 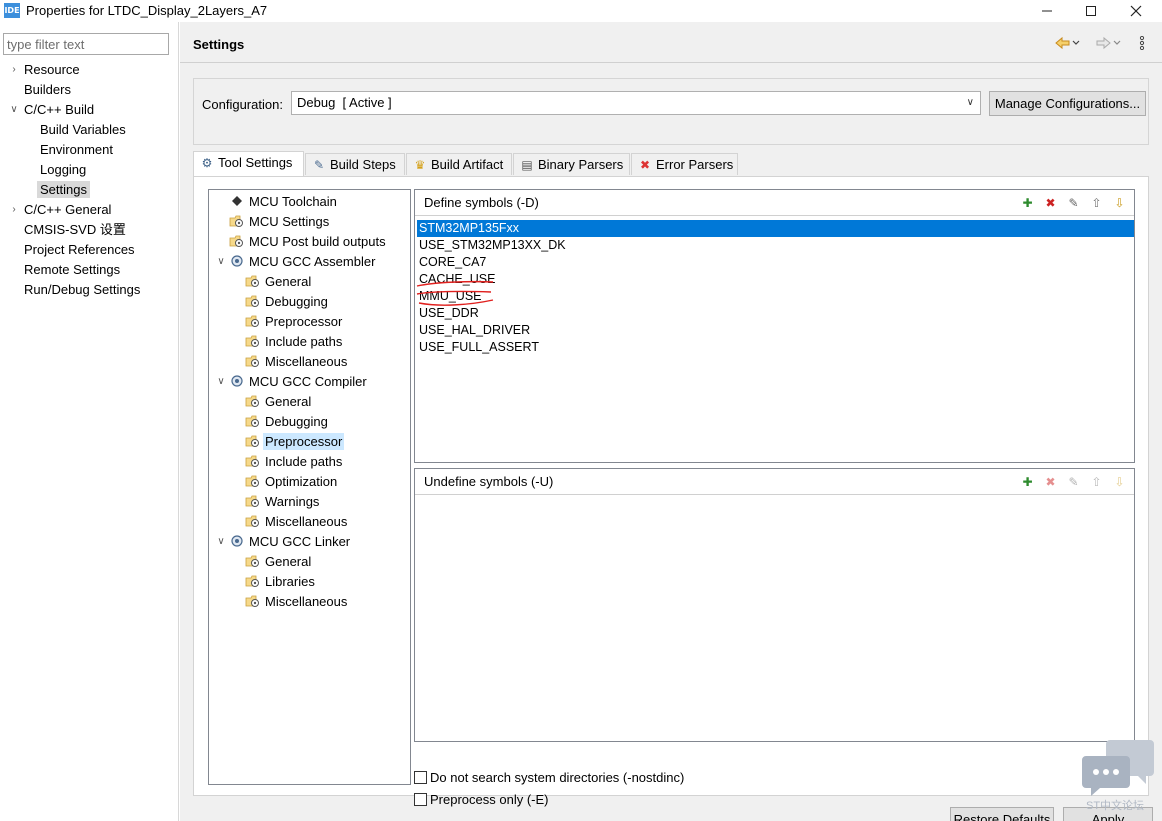 What do you see at coordinates (86, 44) in the screenshot?
I see `filter-input` at bounding box center [86, 44].